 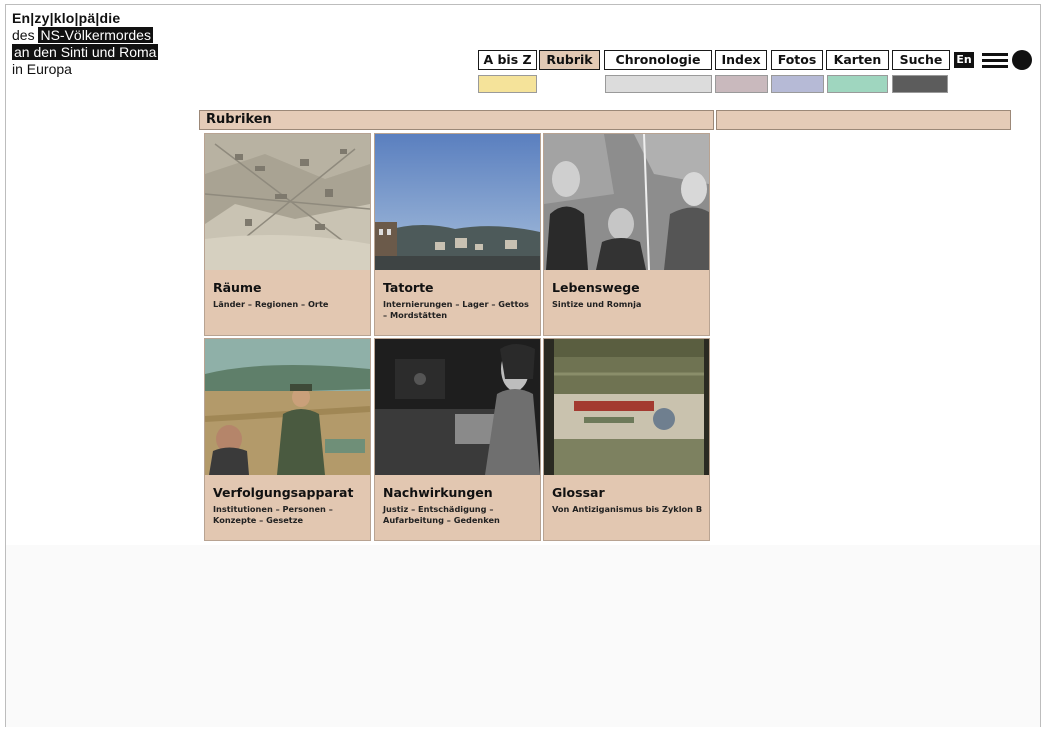 What do you see at coordinates (626, 407) in the screenshot?
I see `gas-canister-photo` at bounding box center [626, 407].